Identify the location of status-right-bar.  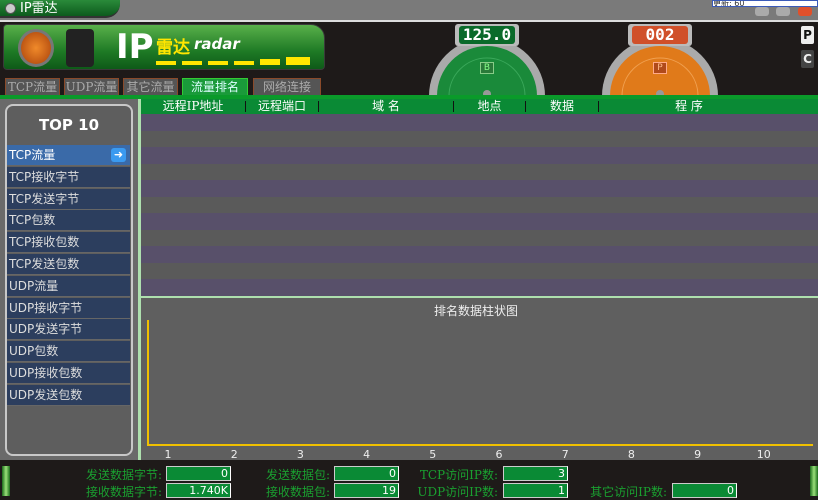
(814, 481).